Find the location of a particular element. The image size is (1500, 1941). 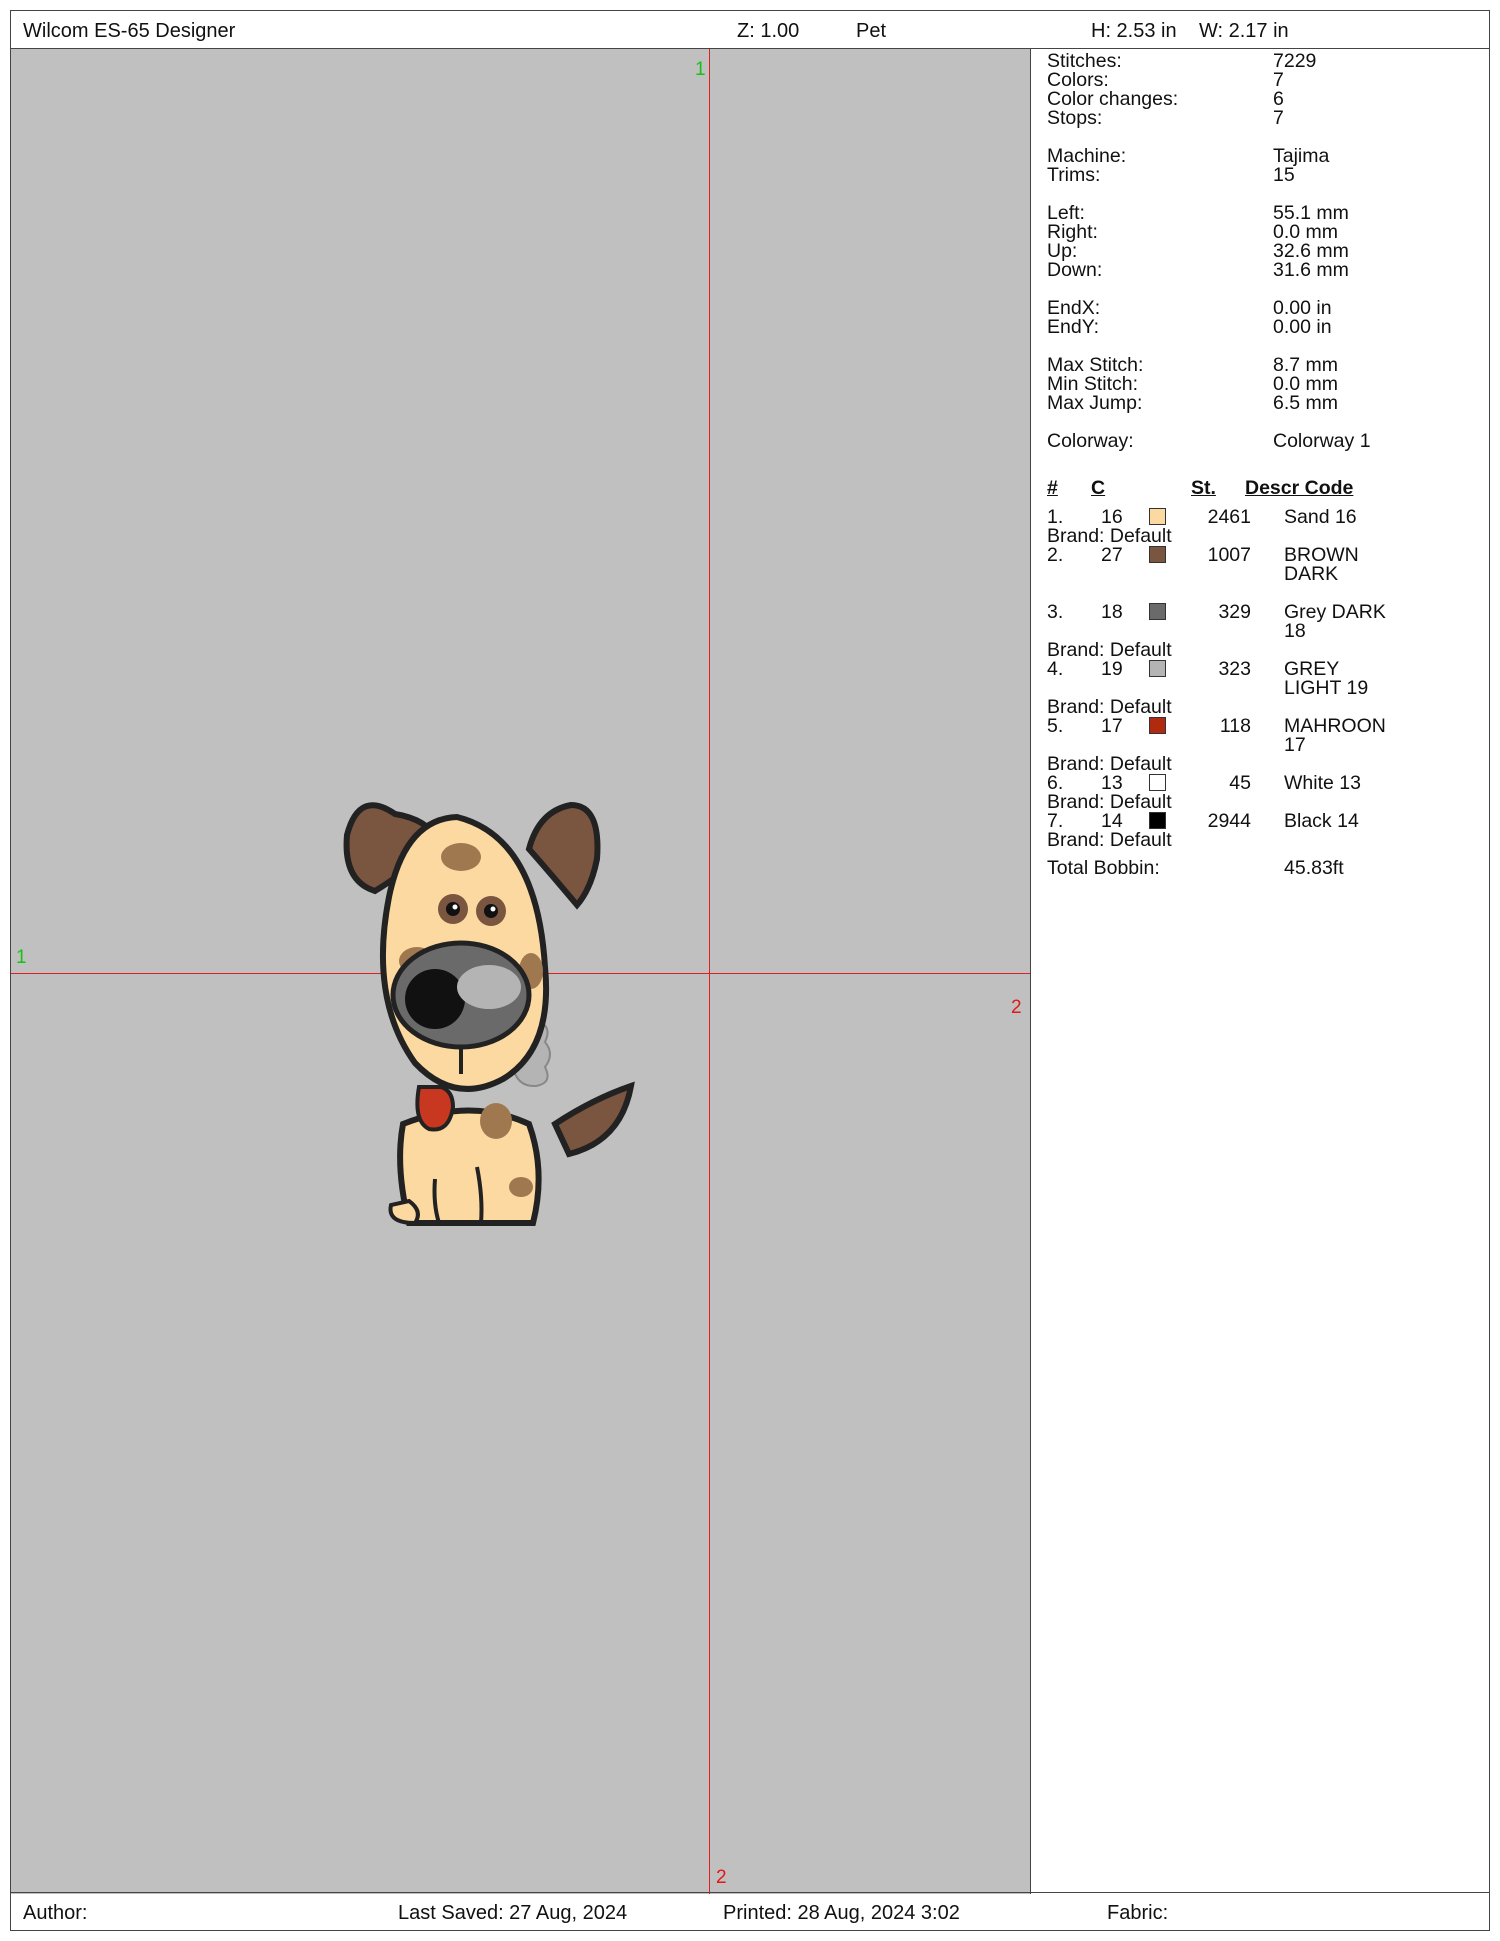

color-code: 17 is located at coordinates (1112, 726).